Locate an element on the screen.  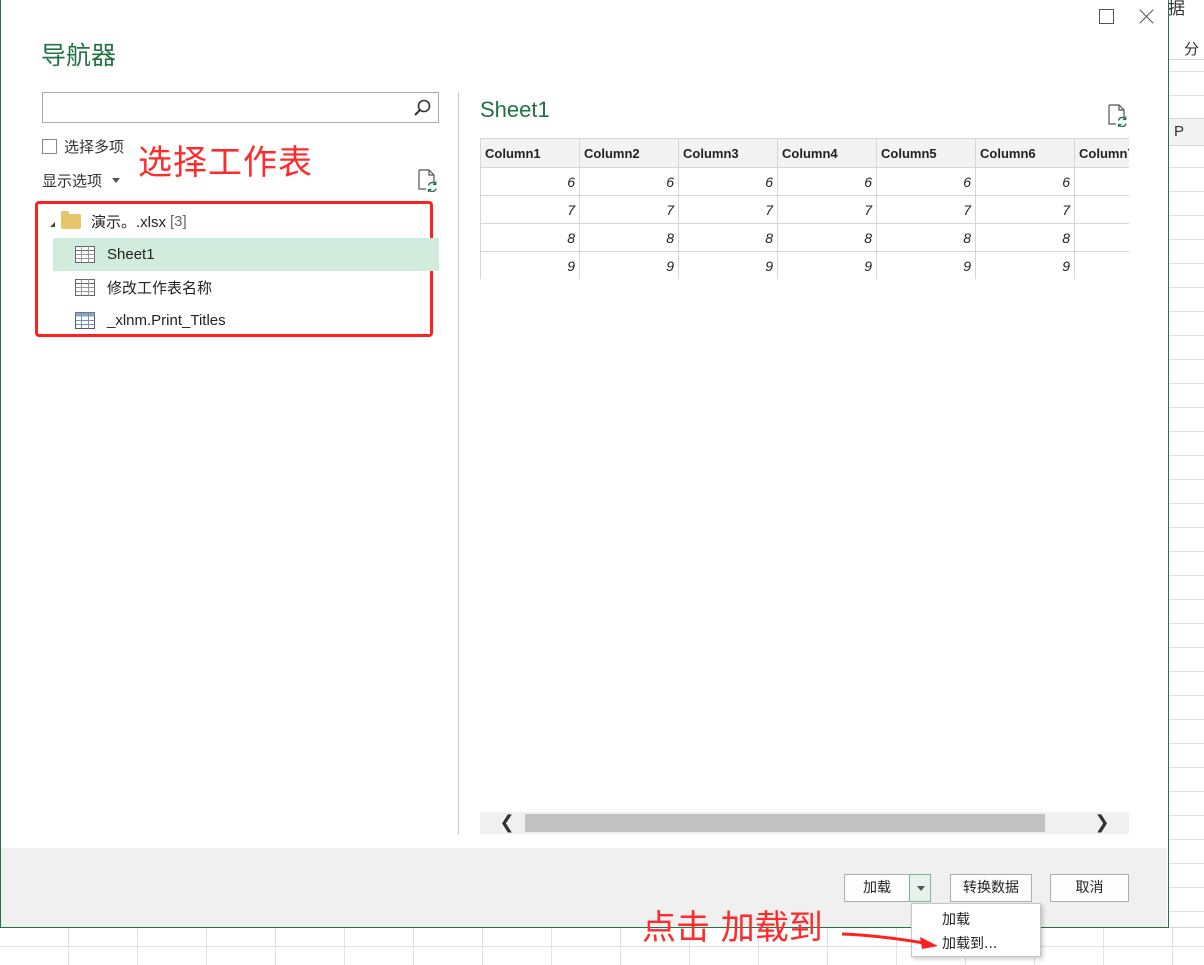
column-header: Column6 is located at coordinates (1025, 153).